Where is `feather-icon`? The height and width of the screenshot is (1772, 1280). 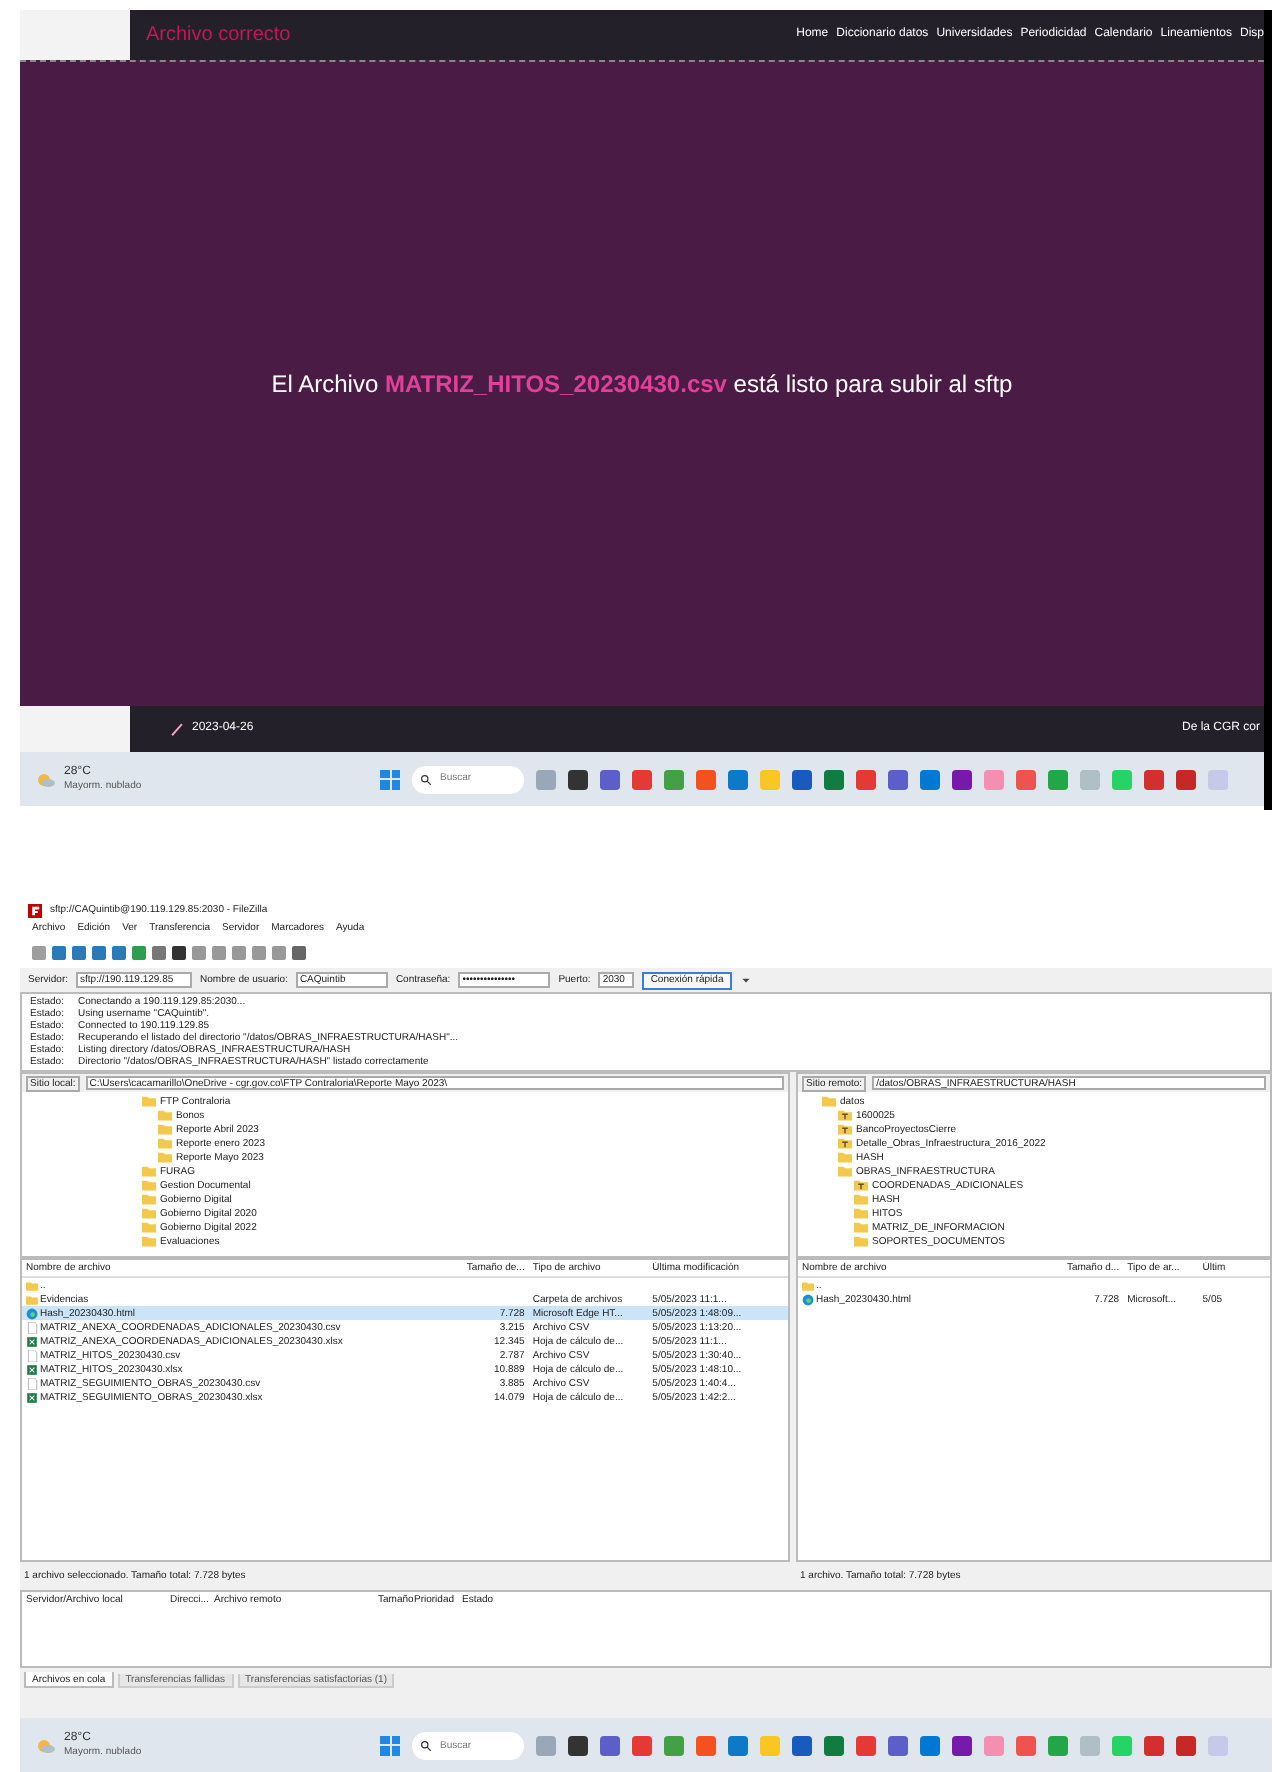 feather-icon is located at coordinates (177, 729).